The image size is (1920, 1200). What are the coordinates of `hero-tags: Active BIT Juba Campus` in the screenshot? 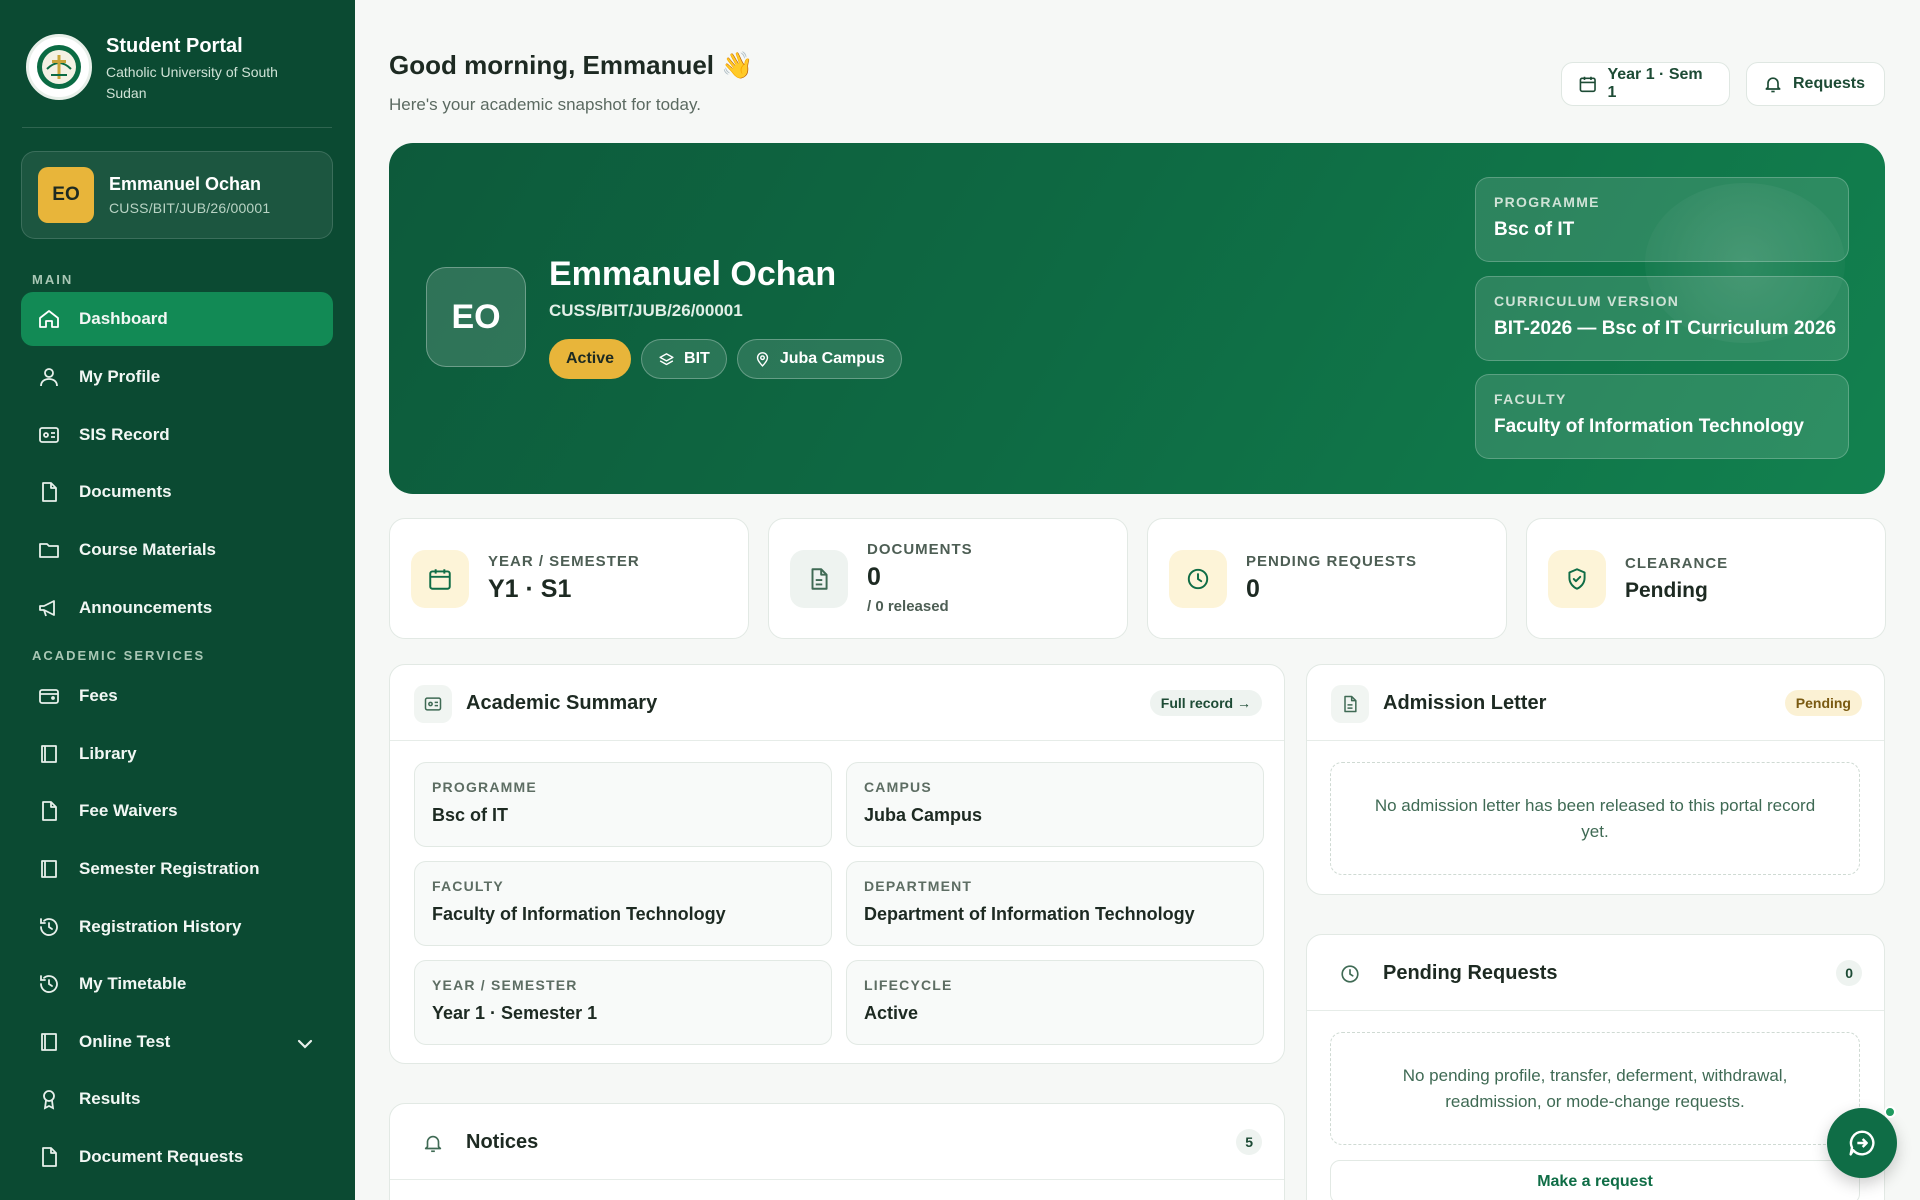 It's located at (725, 359).